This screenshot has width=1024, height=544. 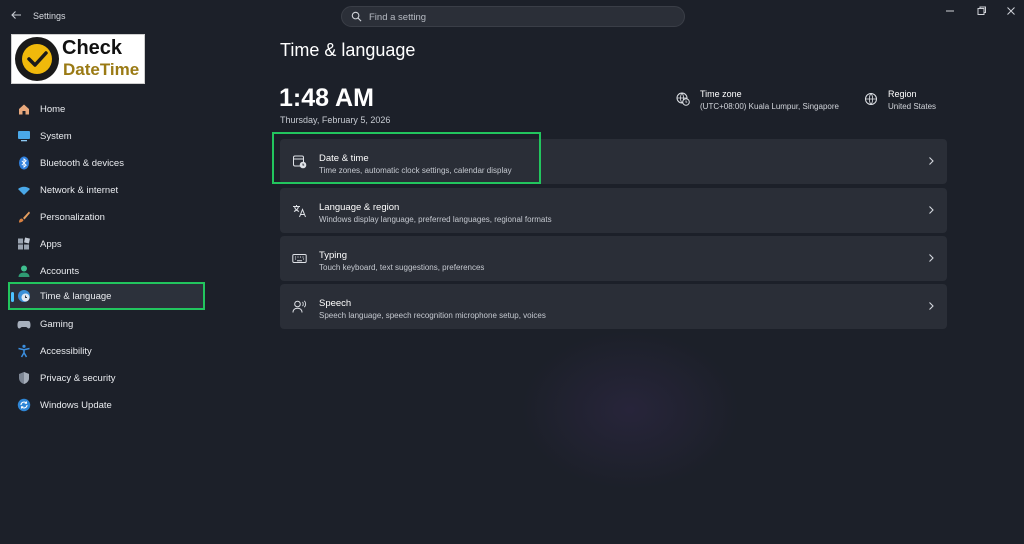 I want to click on bluetooth-icon, so click(x=24, y=163).